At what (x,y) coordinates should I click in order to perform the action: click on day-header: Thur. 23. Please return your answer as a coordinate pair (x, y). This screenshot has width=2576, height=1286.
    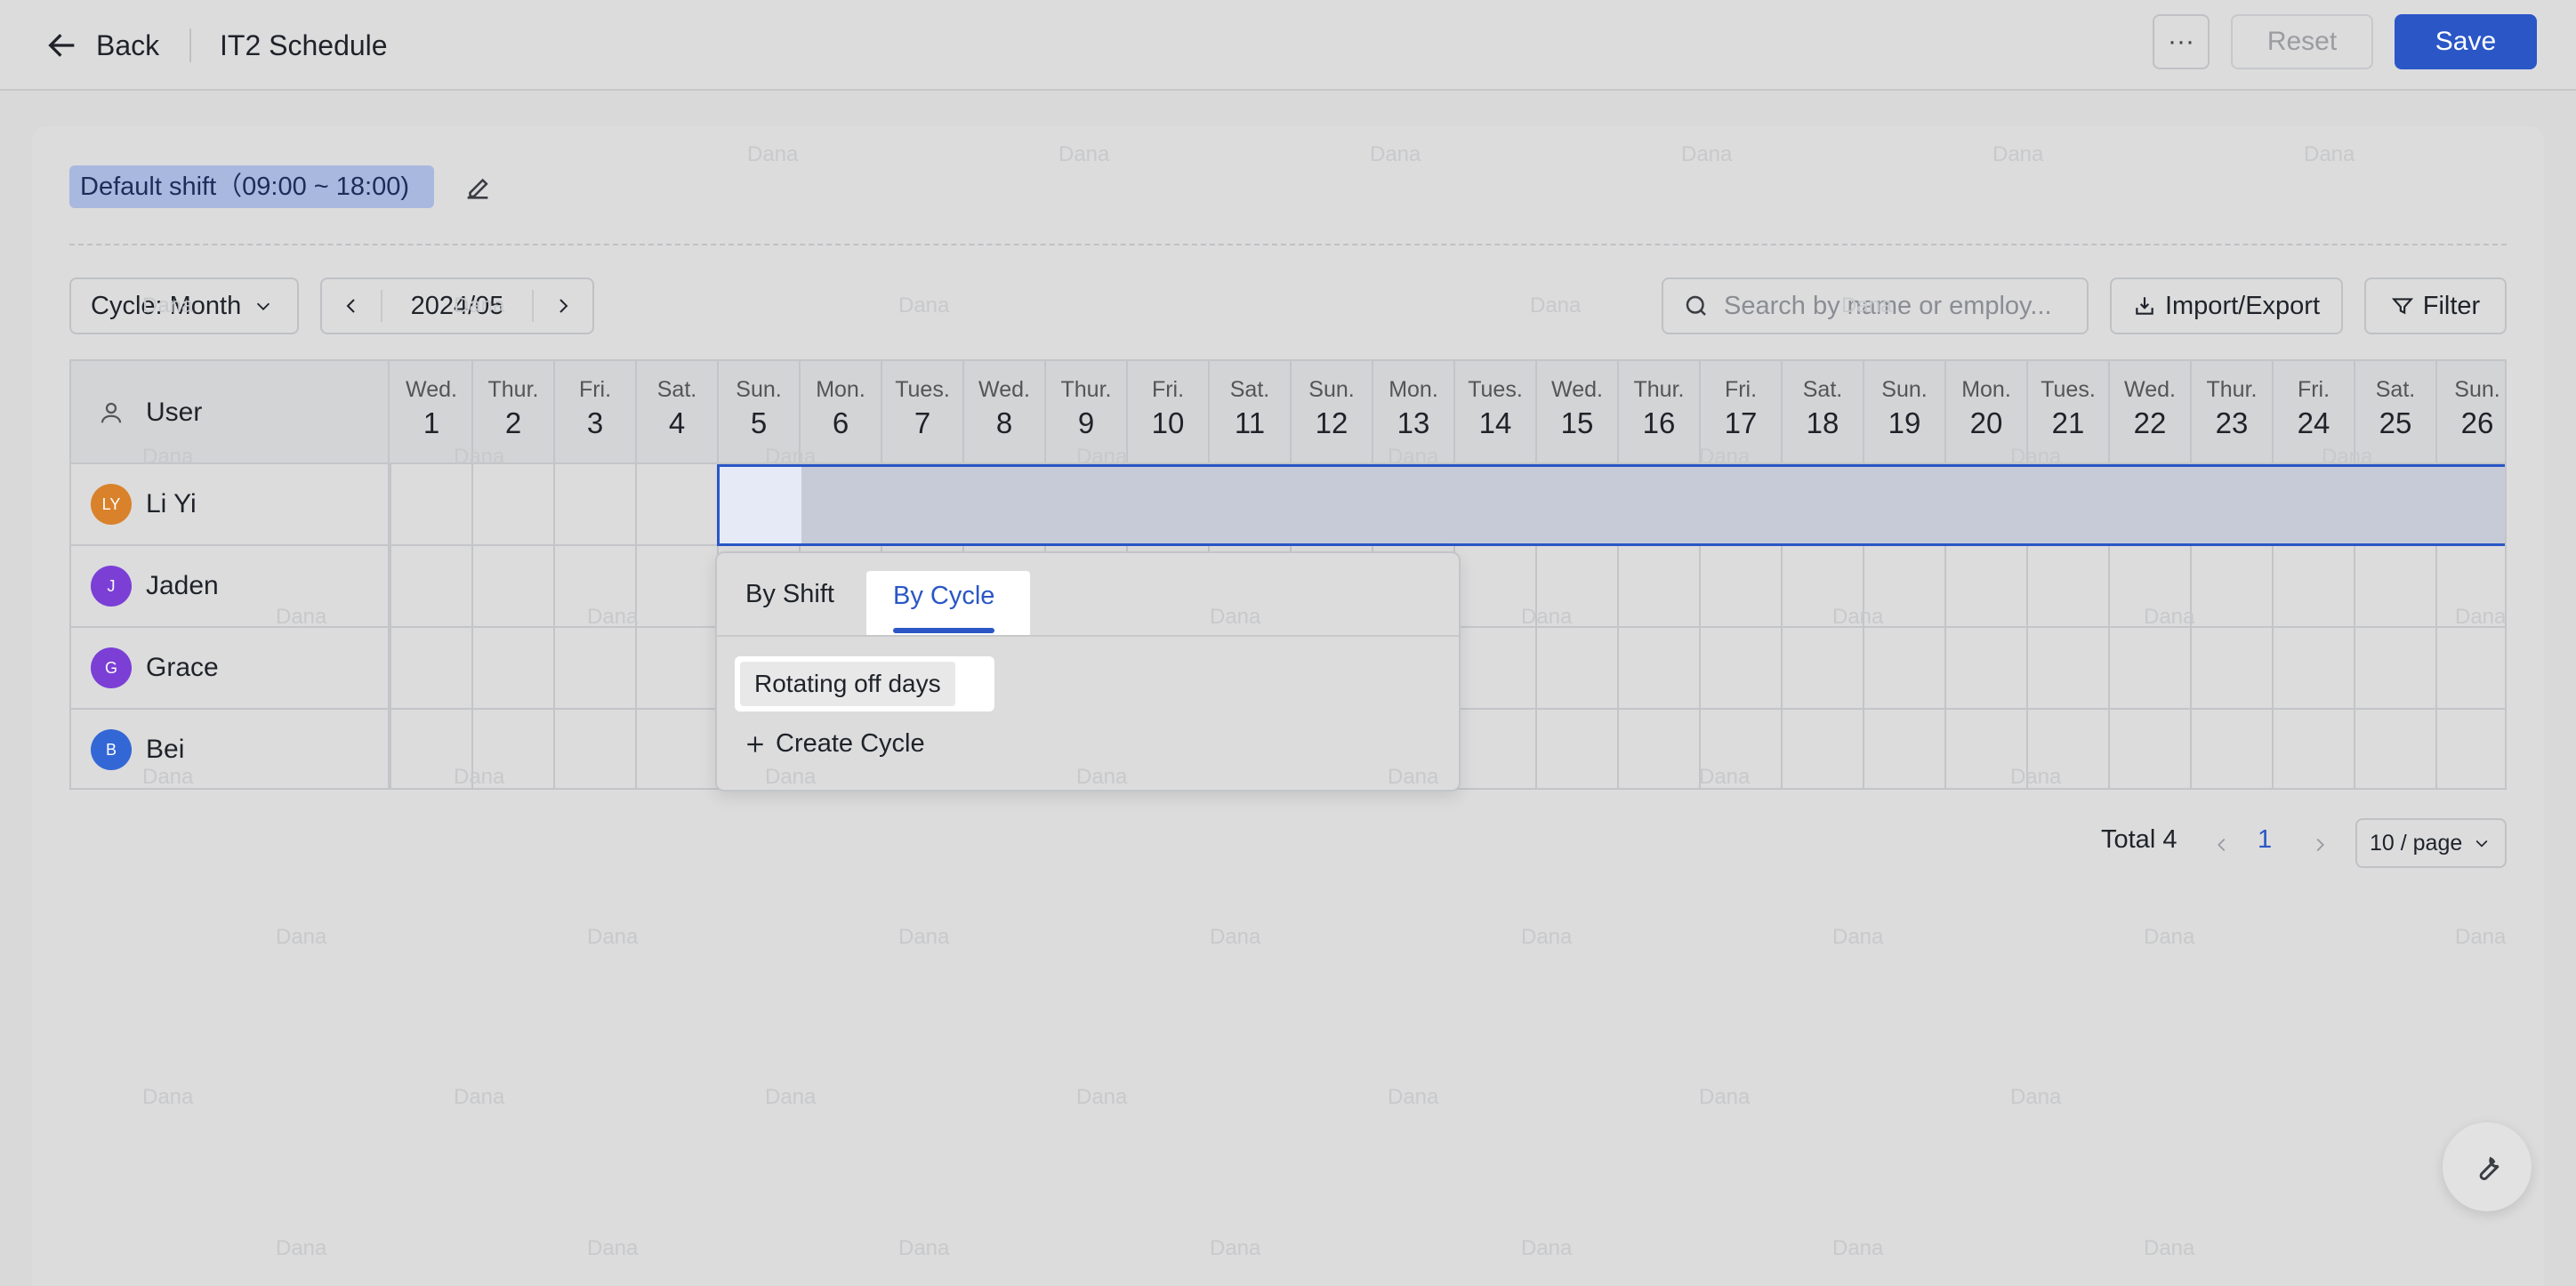
    Looking at the image, I should click on (2233, 412).